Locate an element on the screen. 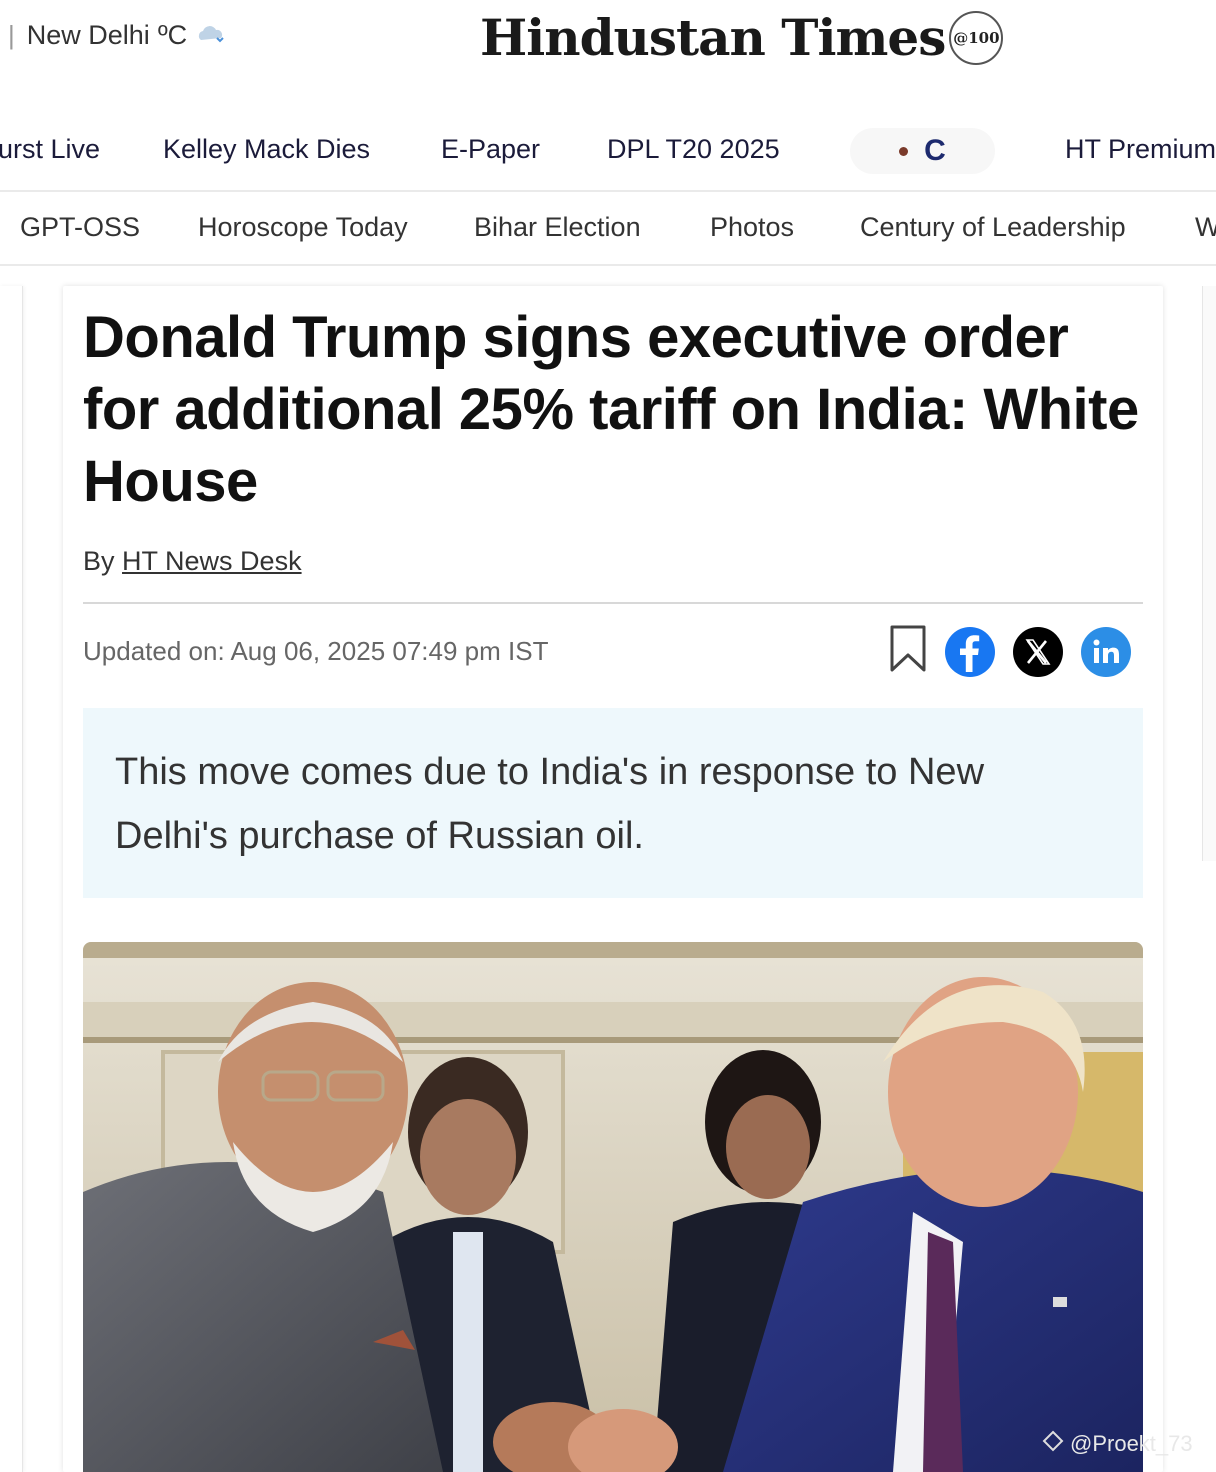 Image resolution: width=1216 pixels, height=1472 pixels. right-rail is located at coordinates (1209, 573).